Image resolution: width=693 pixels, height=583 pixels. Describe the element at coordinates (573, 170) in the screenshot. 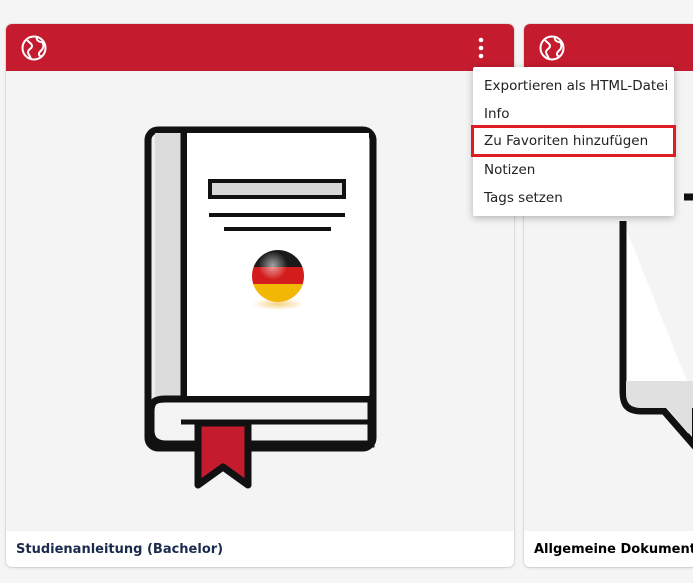

I see `menu-item-notes: Notizen` at that location.